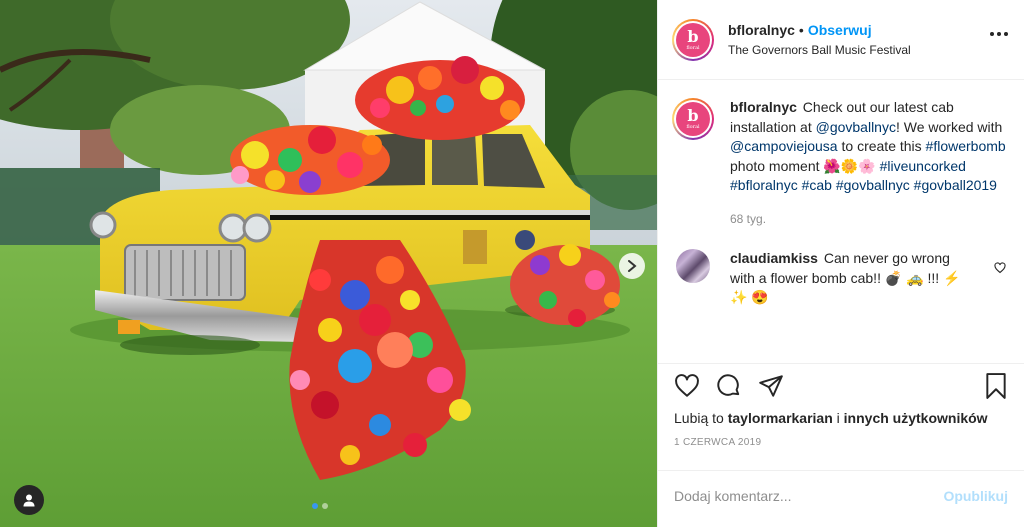  I want to click on more-options-icon, so click(999, 34).